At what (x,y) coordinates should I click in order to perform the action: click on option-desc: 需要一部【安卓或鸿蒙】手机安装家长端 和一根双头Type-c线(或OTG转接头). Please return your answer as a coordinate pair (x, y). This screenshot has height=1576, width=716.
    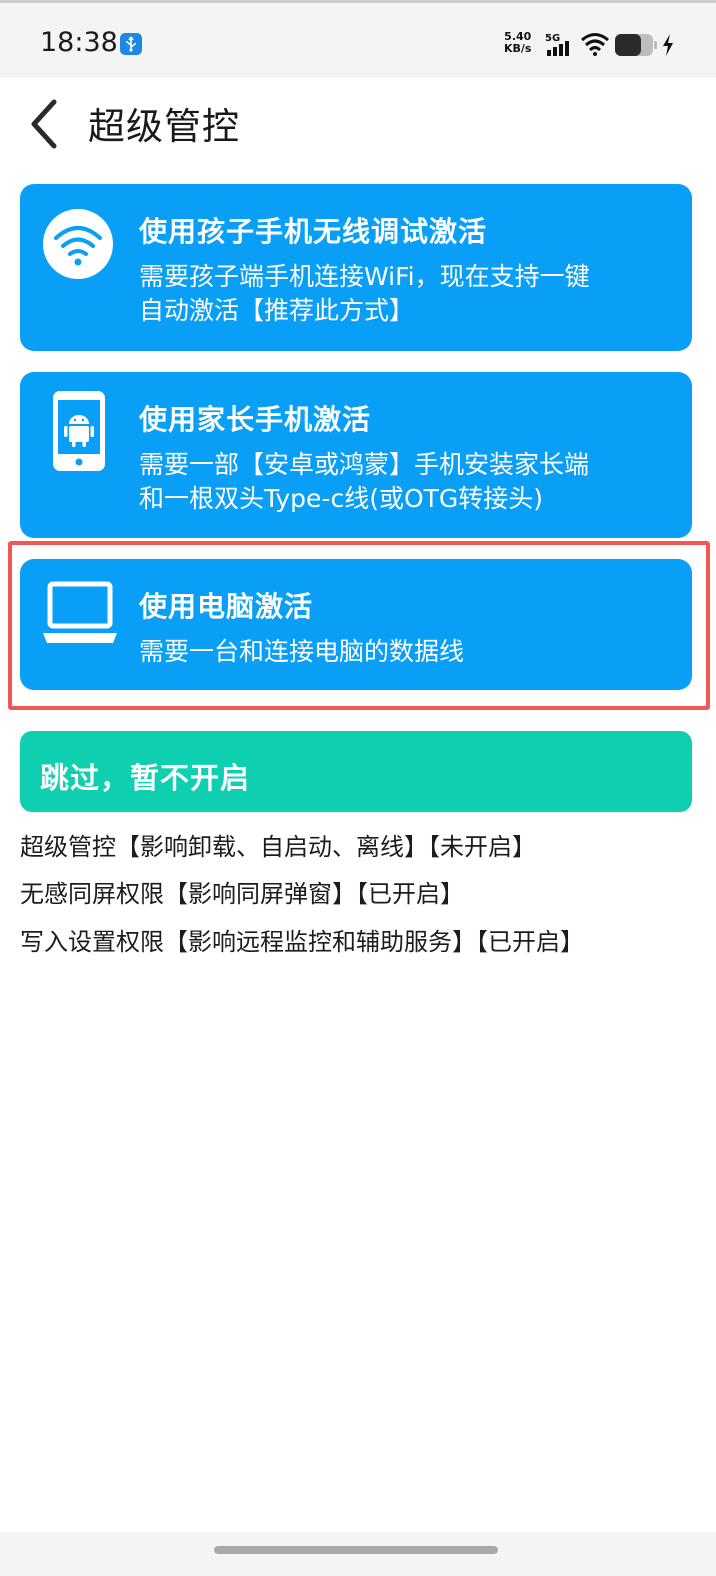
    Looking at the image, I should click on (409, 482).